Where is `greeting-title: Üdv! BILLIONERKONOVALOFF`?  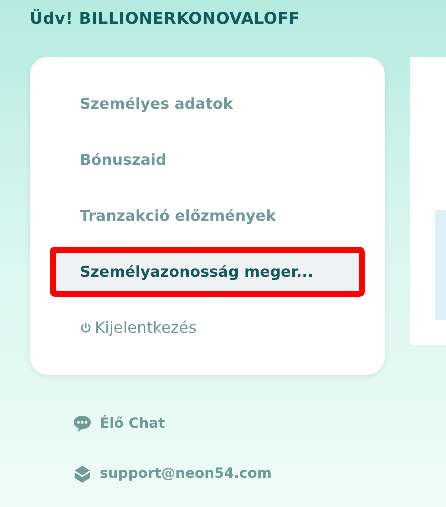
greeting-title: Üdv! BILLIONERKONOVALOFF is located at coordinates (166, 19).